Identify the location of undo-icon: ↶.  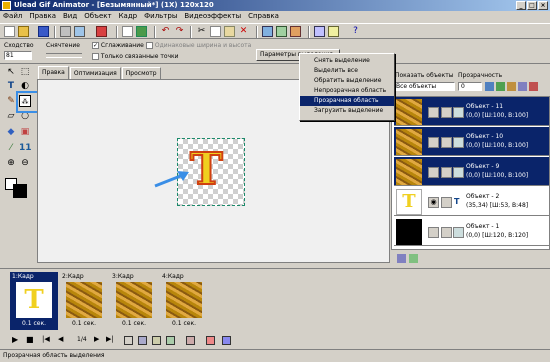
(165, 31).